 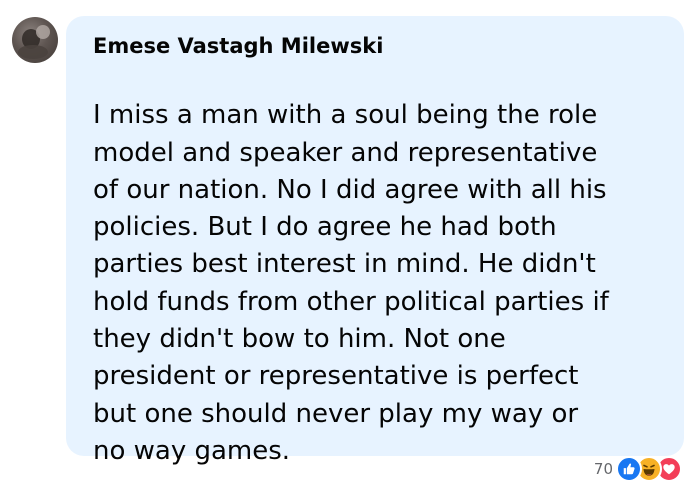 What do you see at coordinates (325, 227) in the screenshot?
I see `comment-line: policies. But I do agree he had both` at bounding box center [325, 227].